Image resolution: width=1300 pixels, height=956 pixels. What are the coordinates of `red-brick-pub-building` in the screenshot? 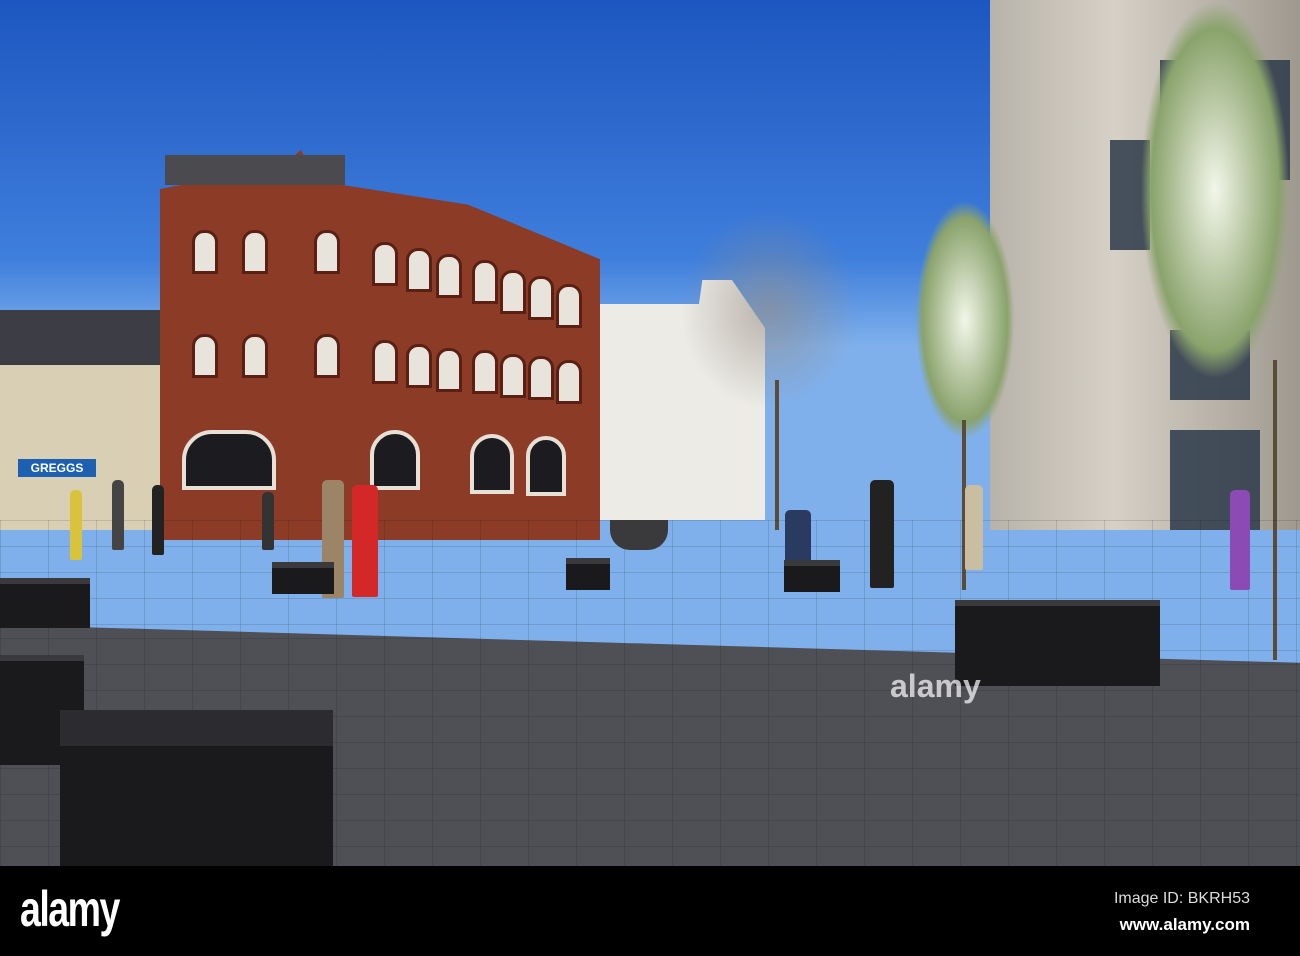 It's located at (380, 345).